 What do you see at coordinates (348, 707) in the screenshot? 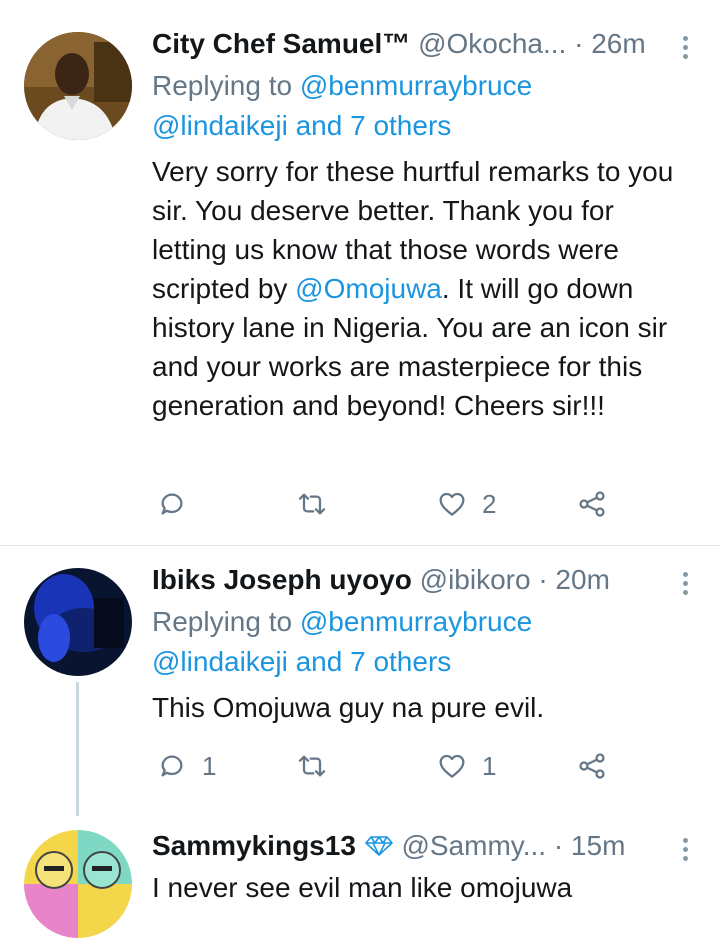
I see `tweet-text: This Omojuwa guy na pure evil.` at bounding box center [348, 707].